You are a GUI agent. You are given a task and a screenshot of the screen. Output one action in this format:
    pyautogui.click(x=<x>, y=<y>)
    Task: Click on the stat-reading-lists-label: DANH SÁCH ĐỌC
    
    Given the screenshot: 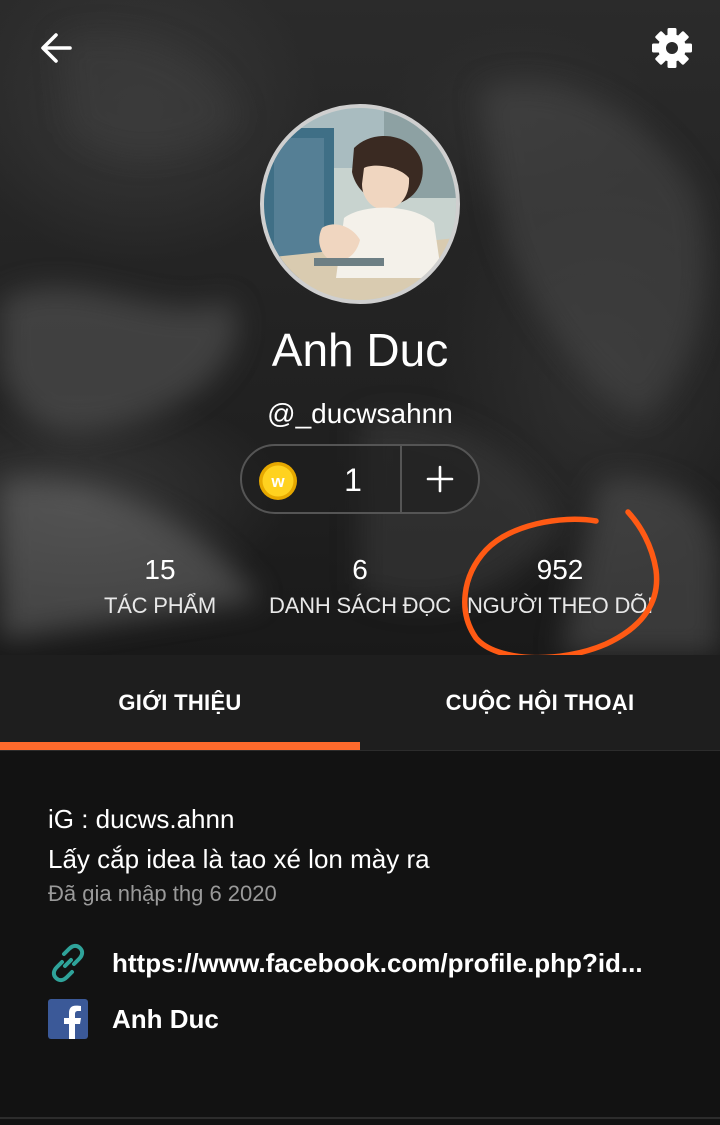 What is the action you would take?
    pyautogui.click(x=360, y=605)
    